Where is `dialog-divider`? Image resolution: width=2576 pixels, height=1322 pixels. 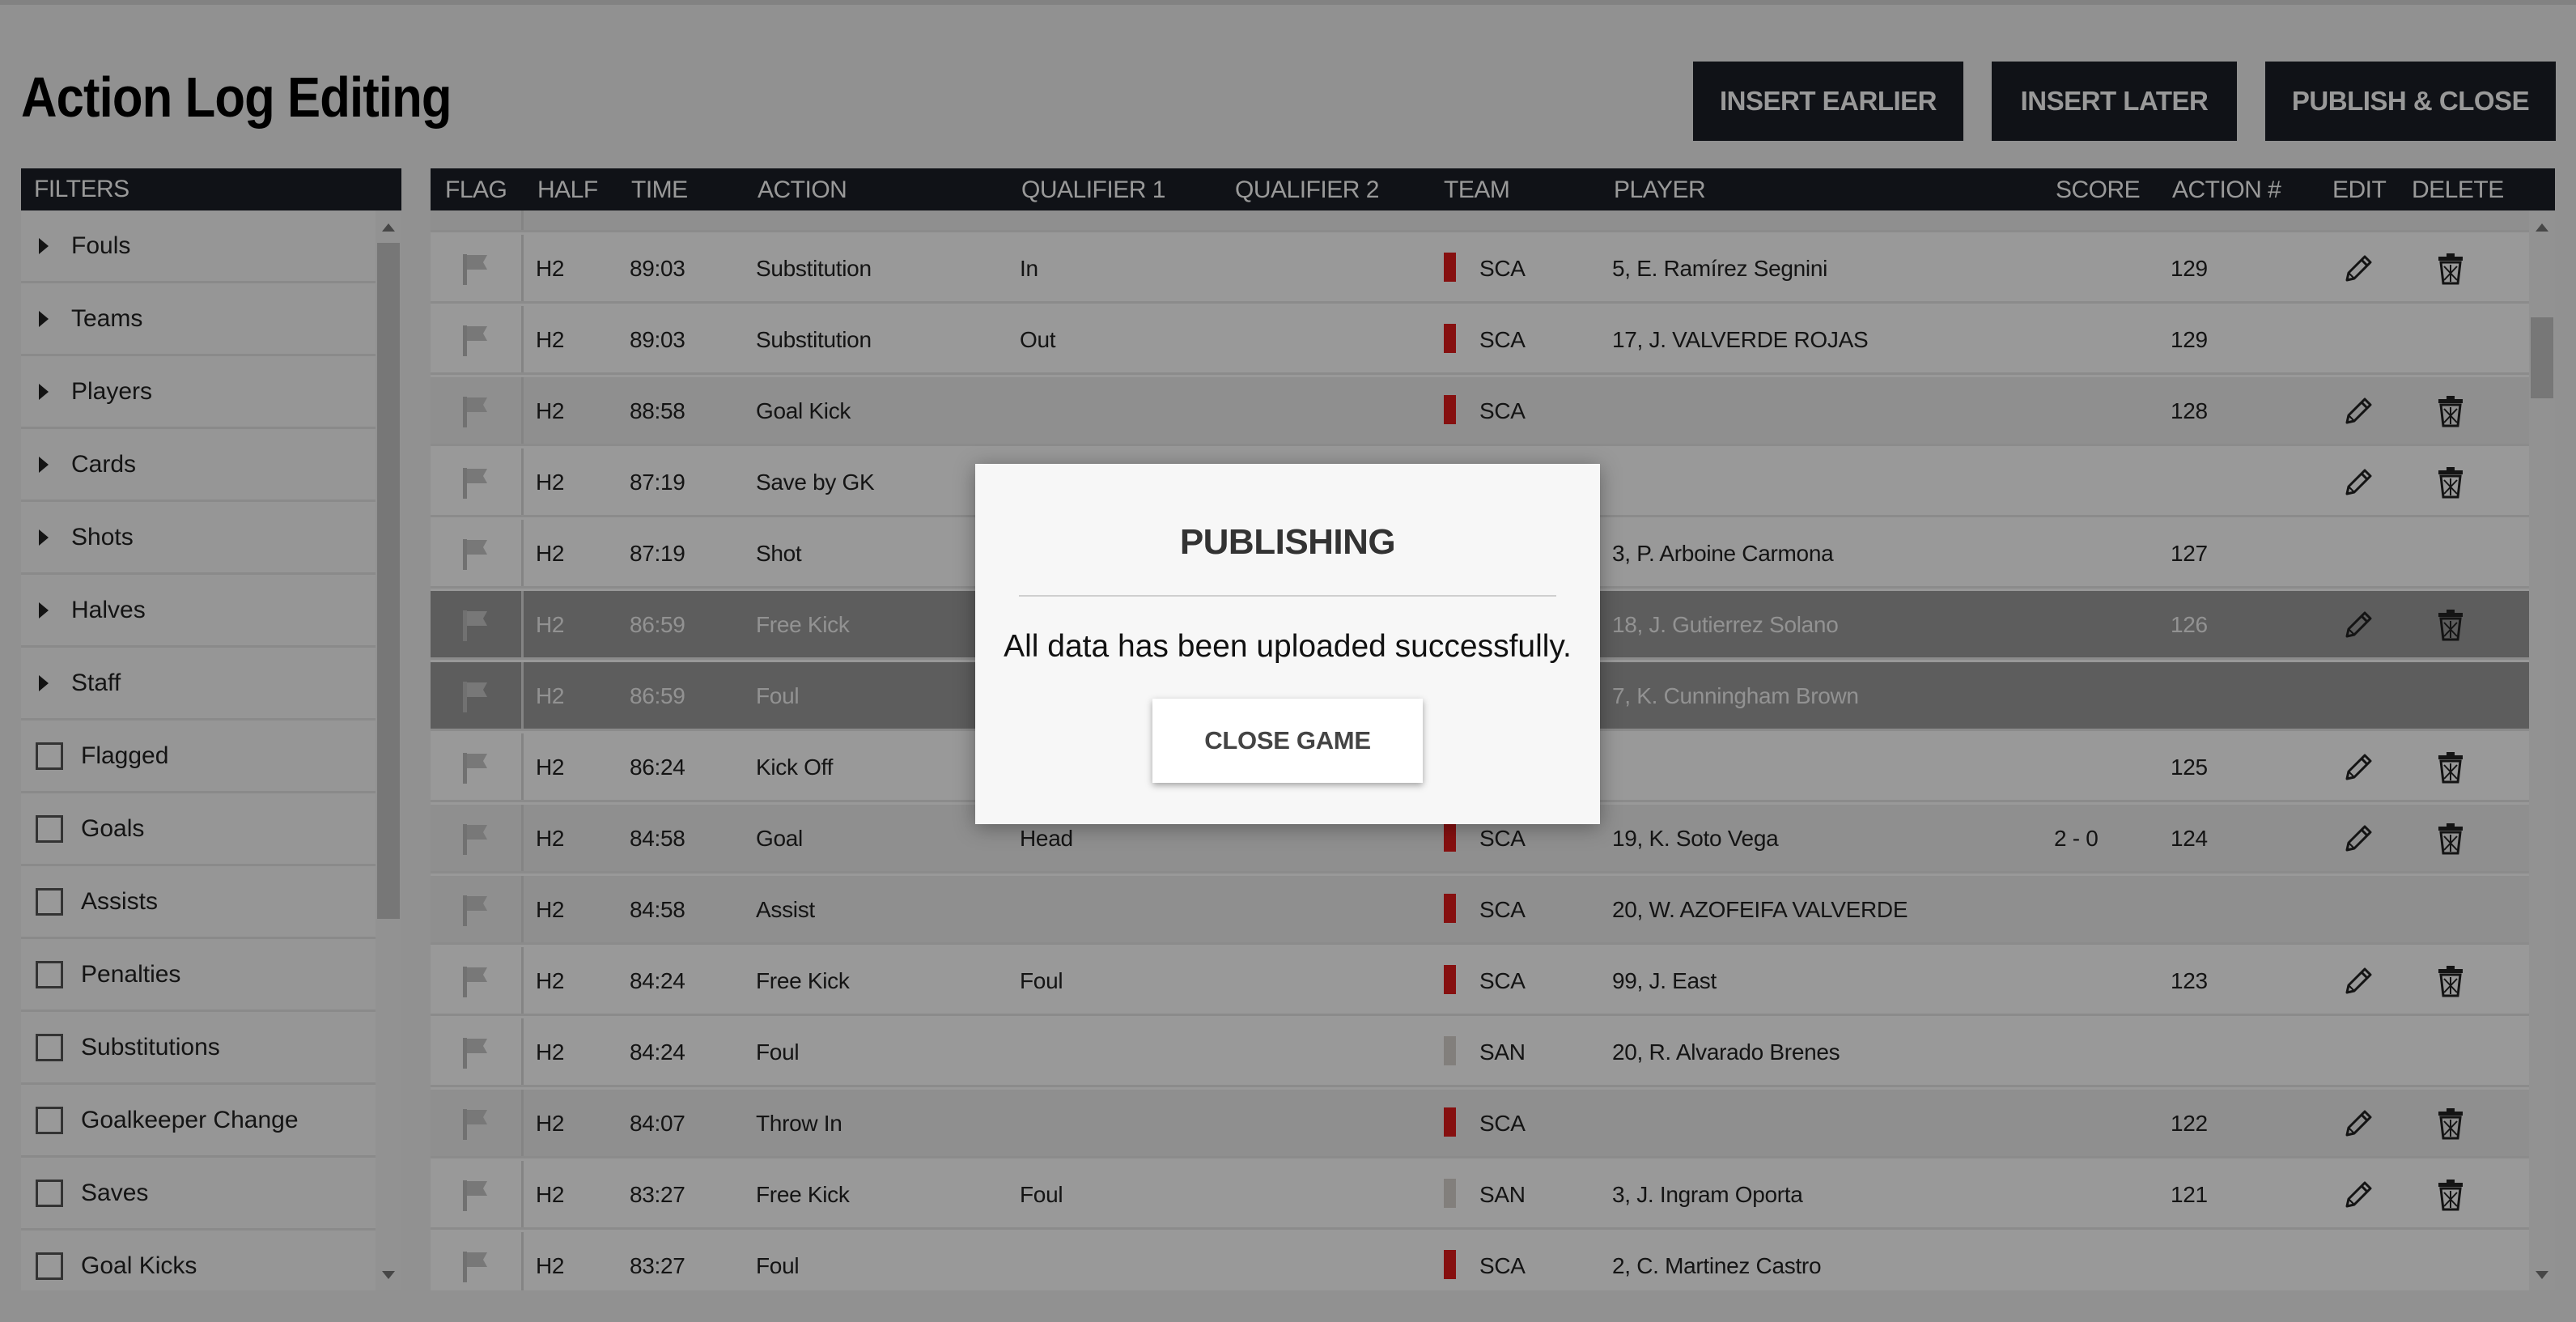
dialog-divider is located at coordinates (1287, 596).